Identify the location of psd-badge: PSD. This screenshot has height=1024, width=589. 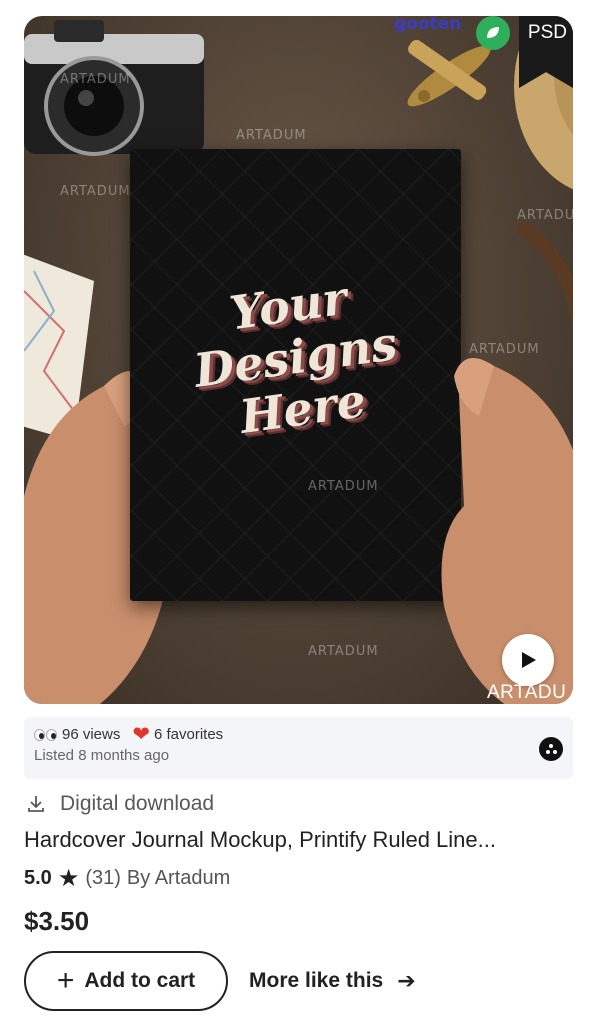
(547, 32).